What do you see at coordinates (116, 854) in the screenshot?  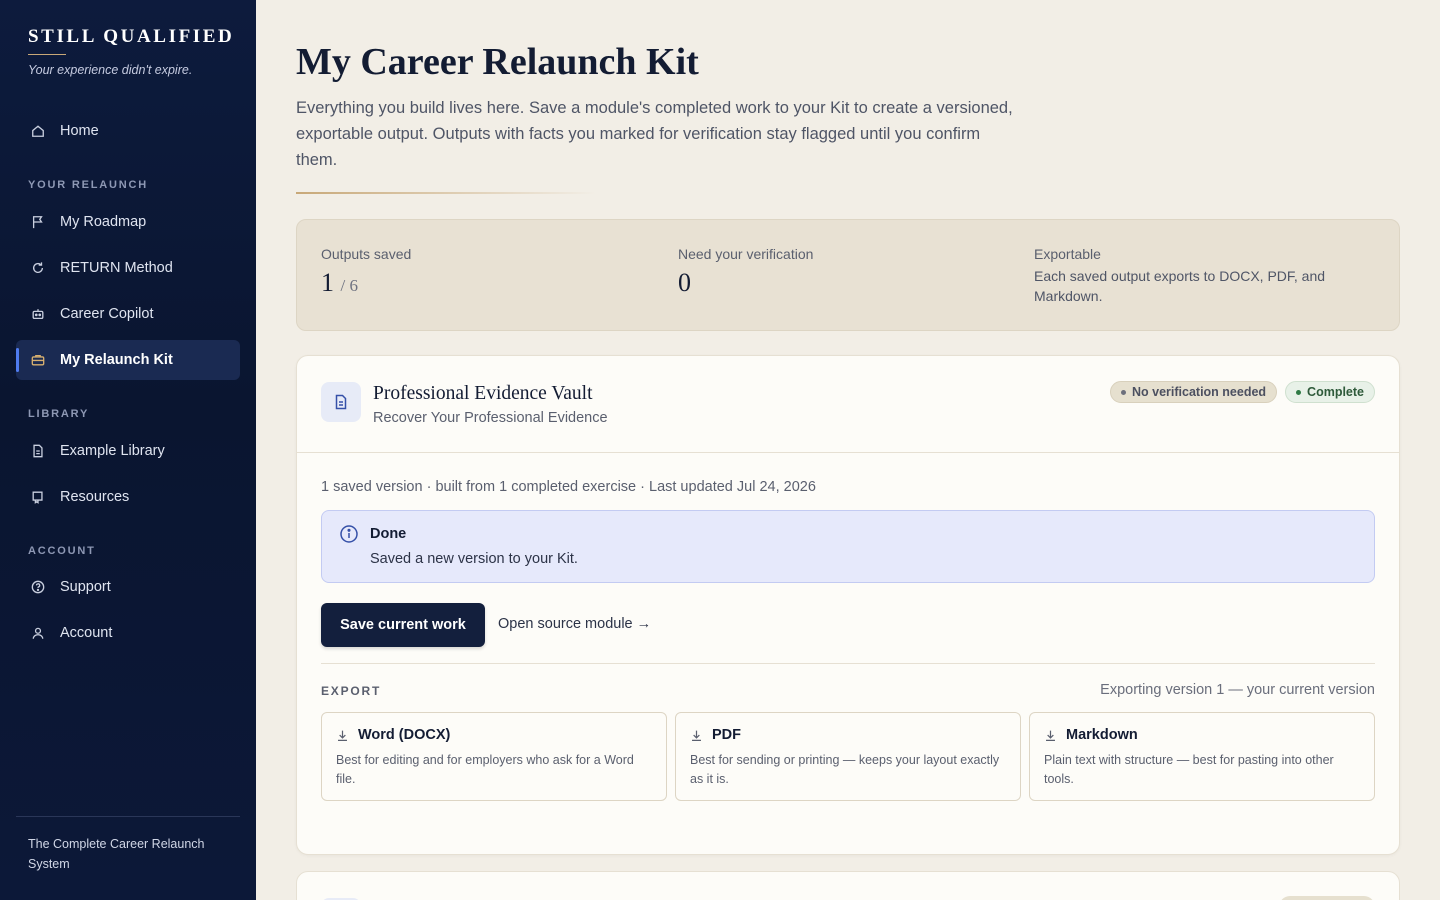 I see `sidebar-footer-text: The Complete Career Relaunch System` at bounding box center [116, 854].